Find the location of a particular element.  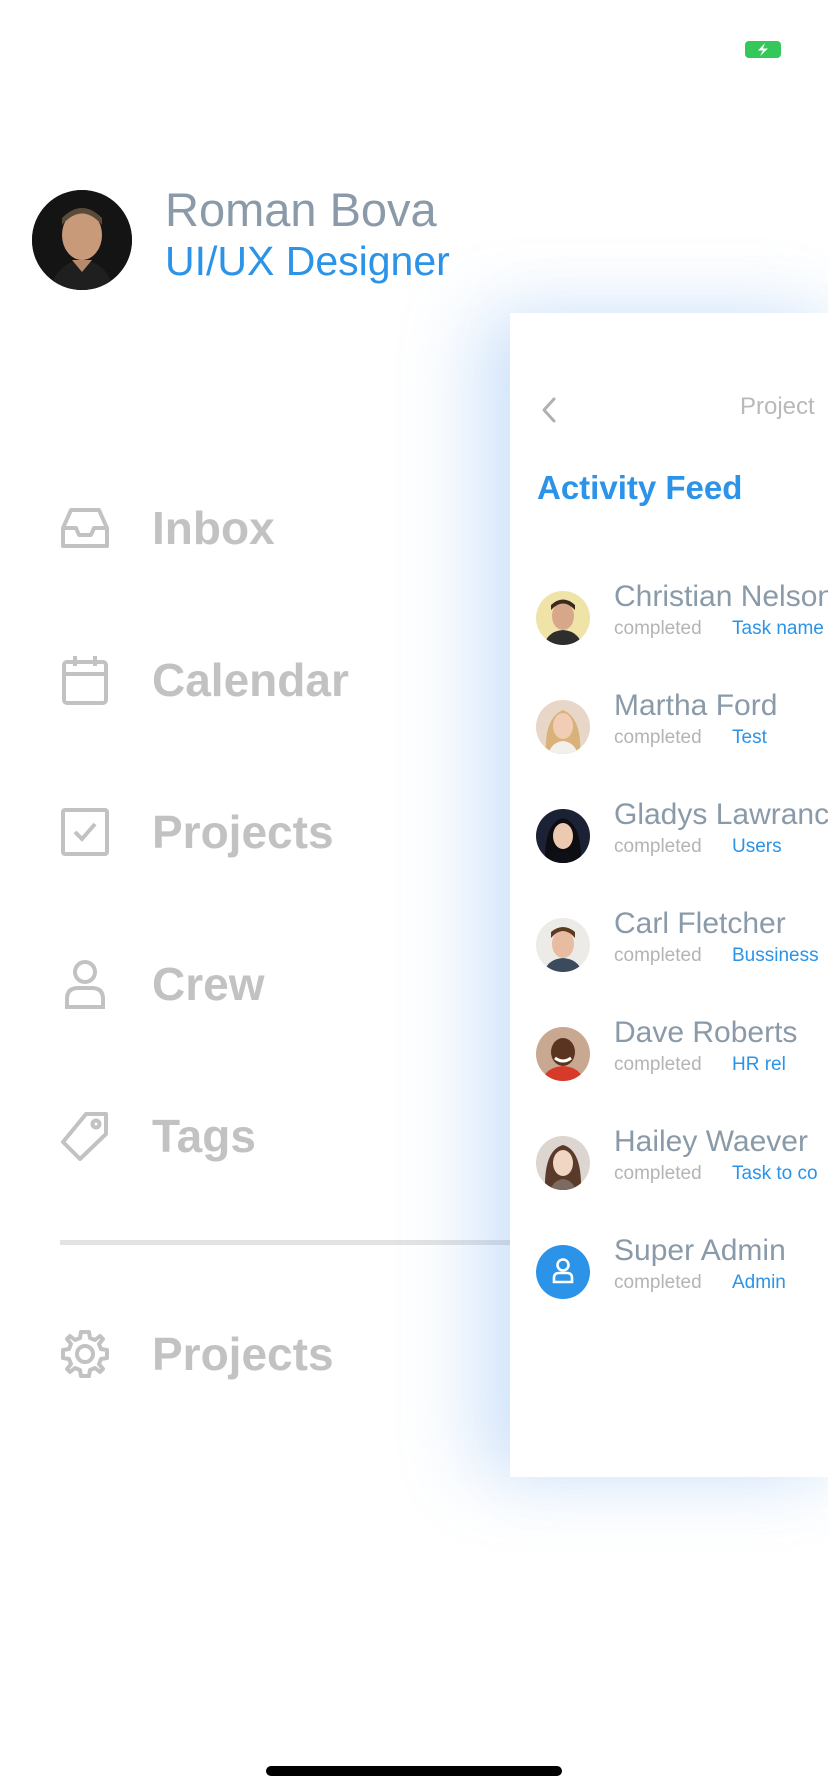

menu-item-tags: Tags is located at coordinates (157, 1136).